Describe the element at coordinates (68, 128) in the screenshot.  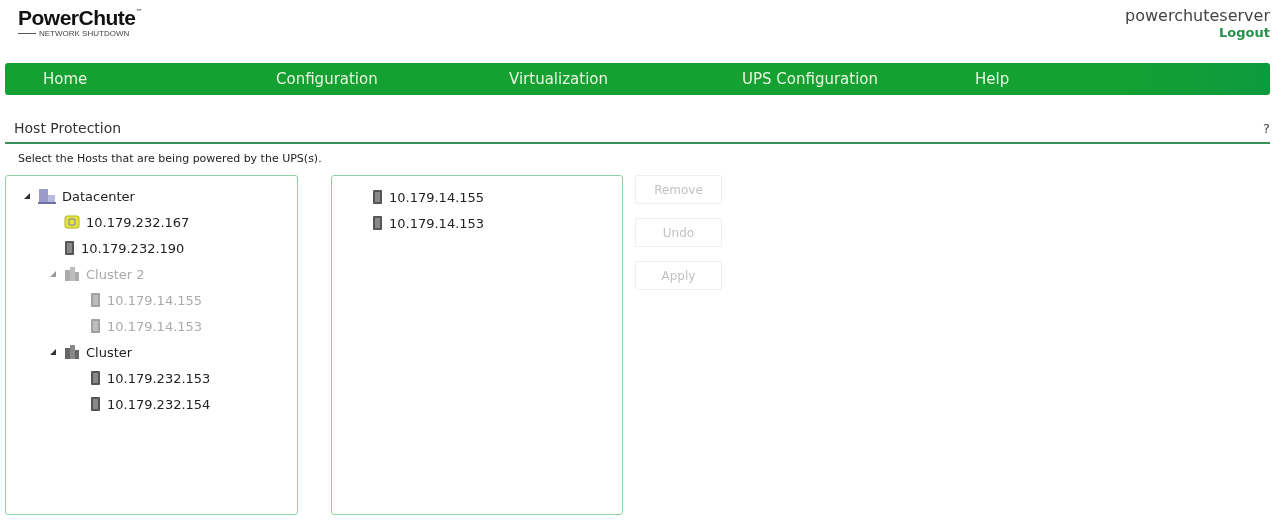
I see `page-title: Host Protection` at that location.